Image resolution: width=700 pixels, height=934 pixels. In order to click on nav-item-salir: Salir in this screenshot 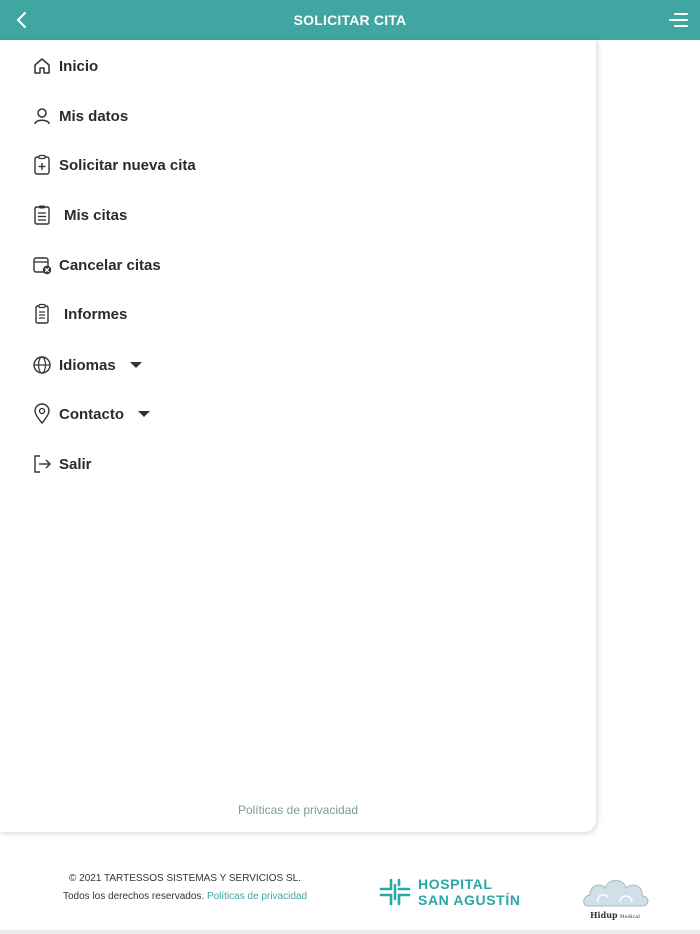, I will do `click(61, 464)`.